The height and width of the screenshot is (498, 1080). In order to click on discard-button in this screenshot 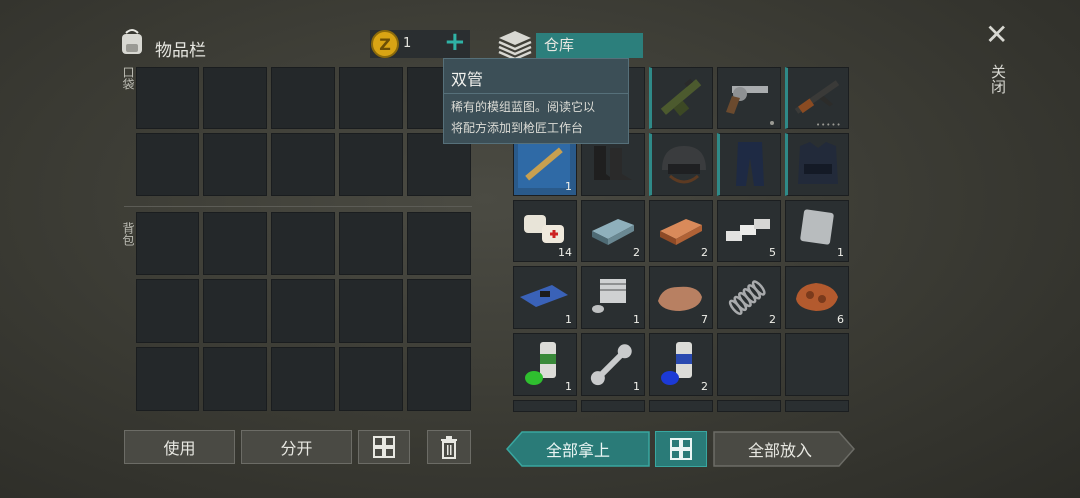, I will do `click(449, 447)`.